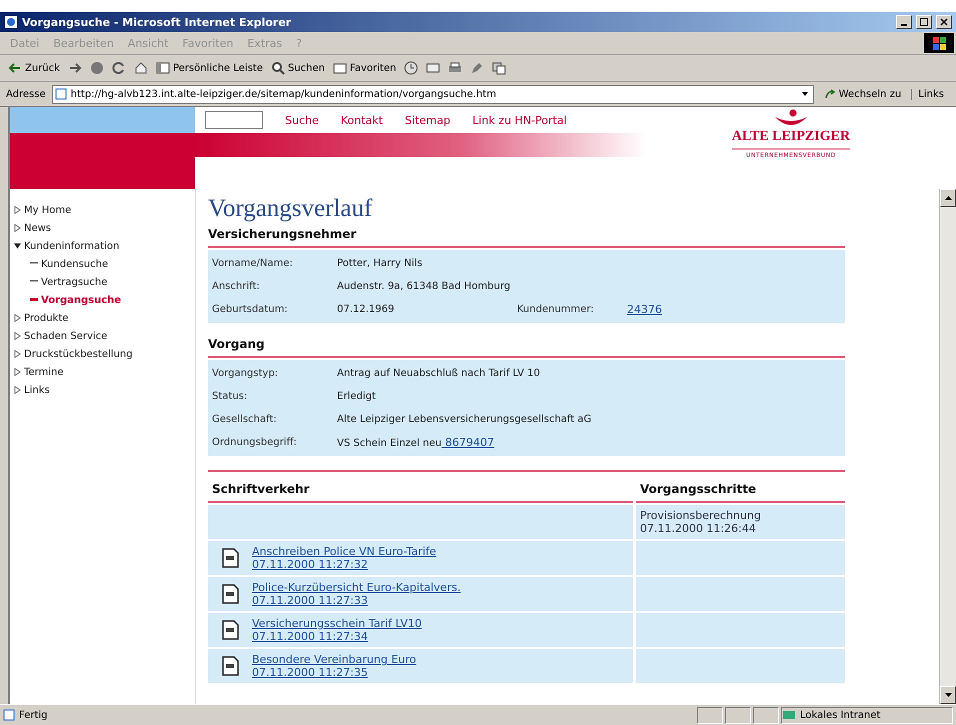  What do you see at coordinates (255, 442) in the screenshot?
I see `field-label: Ordnungsbegriff:` at bounding box center [255, 442].